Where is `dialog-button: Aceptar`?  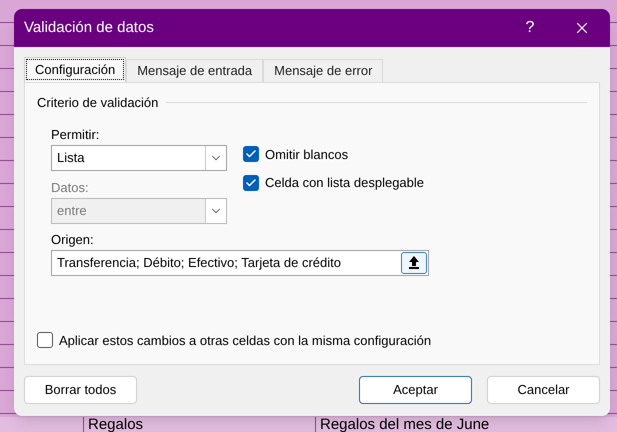
dialog-button: Aceptar is located at coordinates (415, 390).